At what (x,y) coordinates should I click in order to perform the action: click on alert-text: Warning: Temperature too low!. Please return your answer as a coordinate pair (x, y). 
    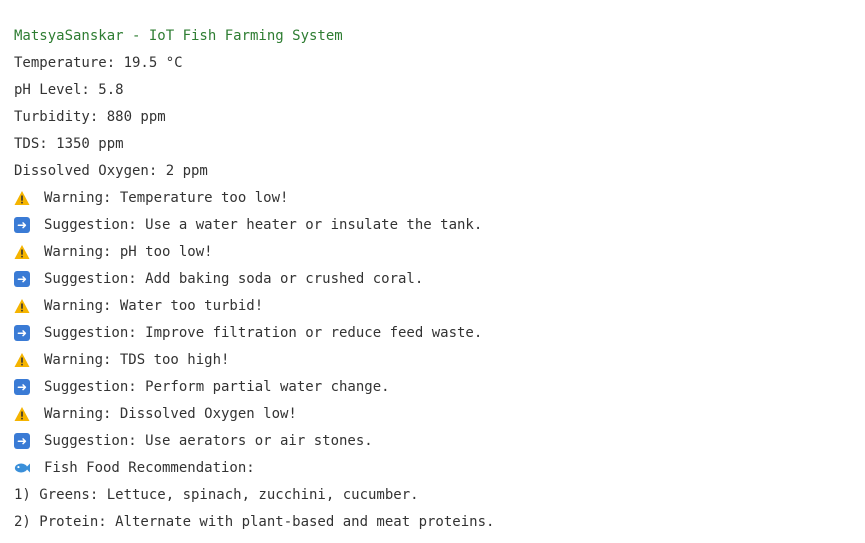
    Looking at the image, I should click on (166, 198).